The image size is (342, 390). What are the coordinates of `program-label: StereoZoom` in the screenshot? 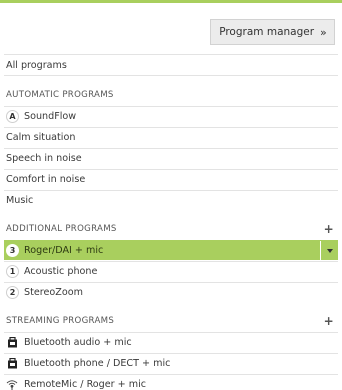 It's located at (53, 292).